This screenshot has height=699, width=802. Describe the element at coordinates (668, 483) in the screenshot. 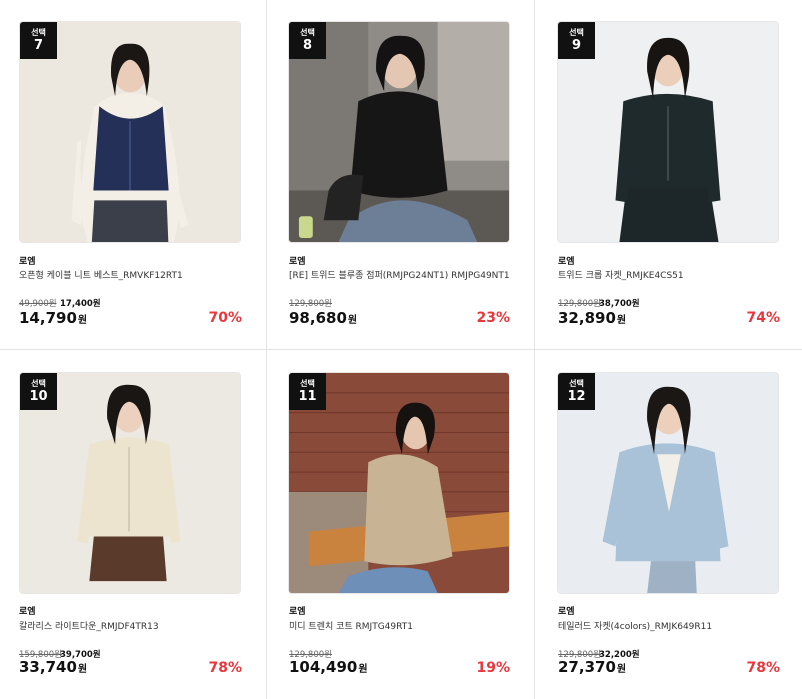

I see `product-image: 선택 12` at that location.